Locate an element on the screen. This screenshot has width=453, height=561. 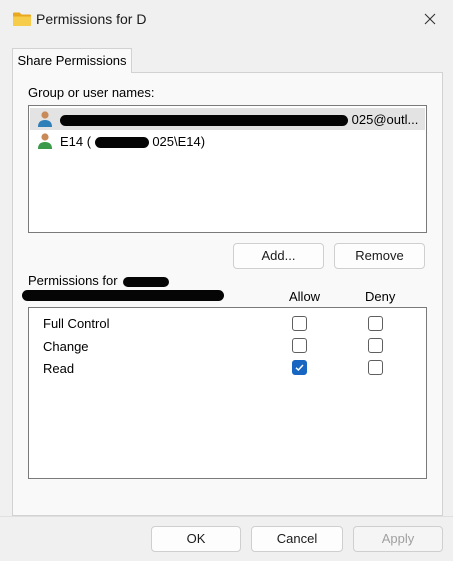
permissions-for-label: Permissions for is located at coordinates (99, 280).